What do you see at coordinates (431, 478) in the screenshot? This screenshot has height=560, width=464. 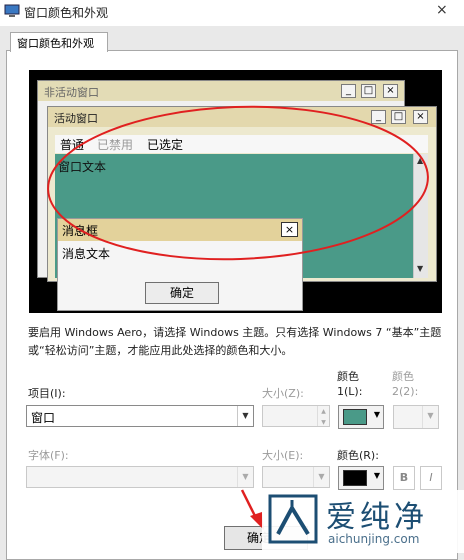 I see `italic-button: I` at bounding box center [431, 478].